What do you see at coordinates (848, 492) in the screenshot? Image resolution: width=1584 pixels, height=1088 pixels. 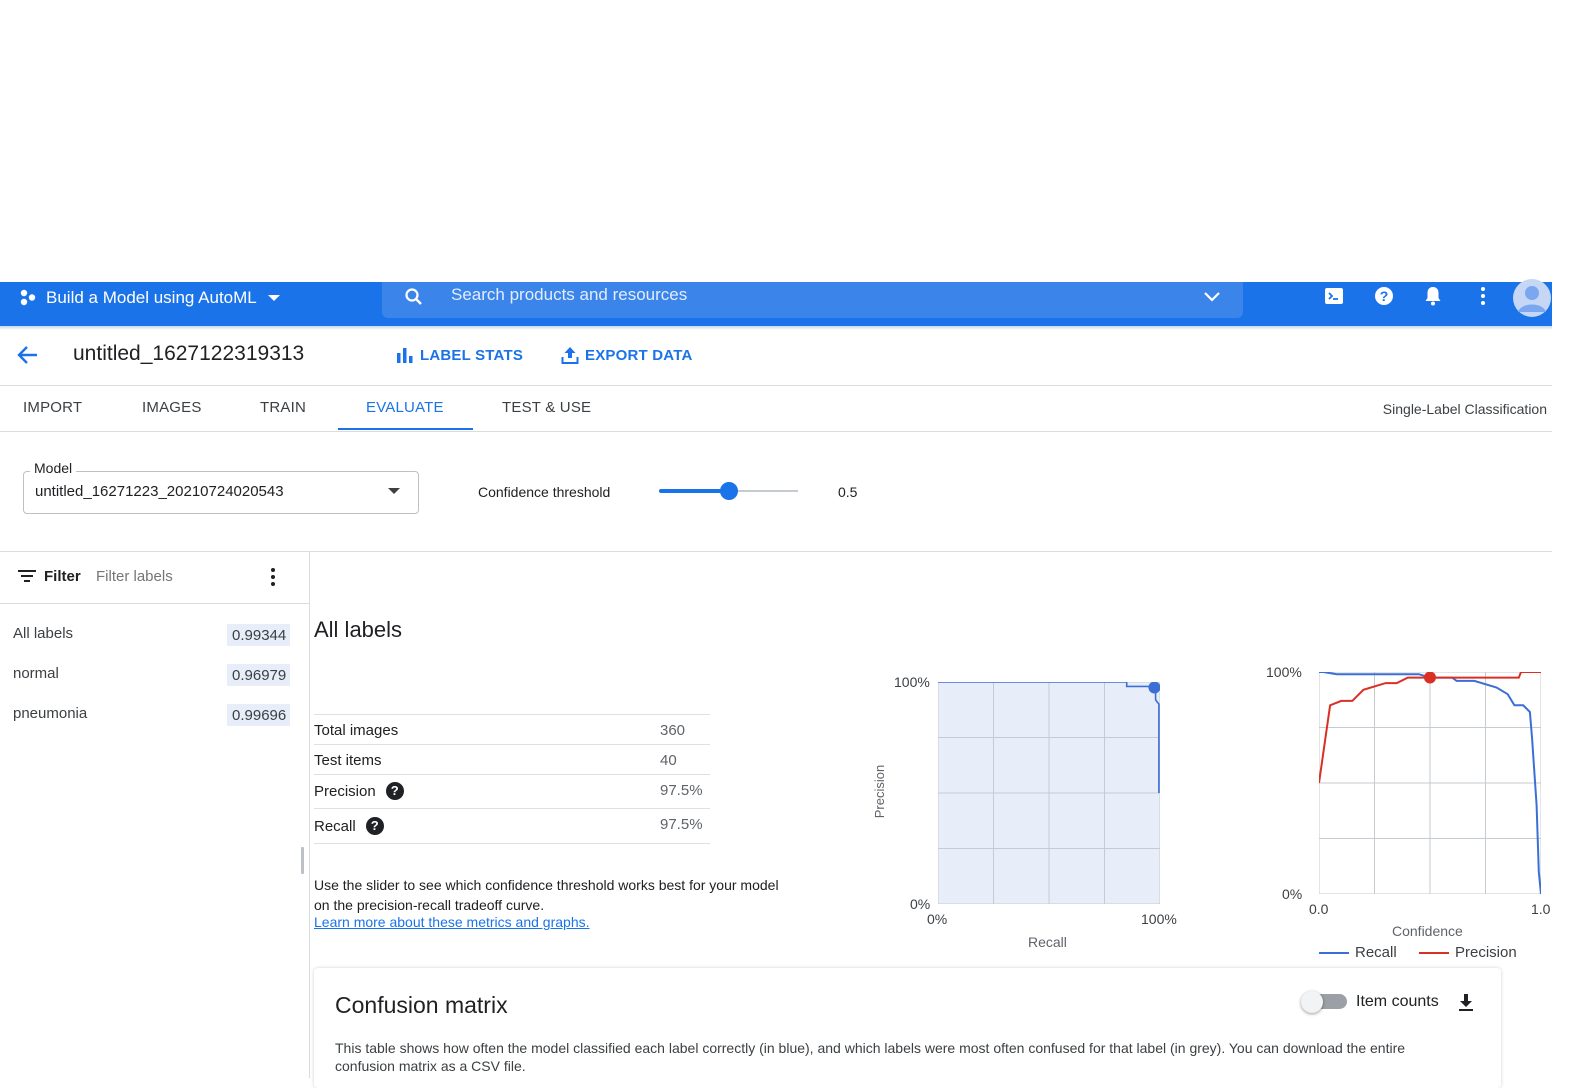 I see `confidence-value: 0.5` at bounding box center [848, 492].